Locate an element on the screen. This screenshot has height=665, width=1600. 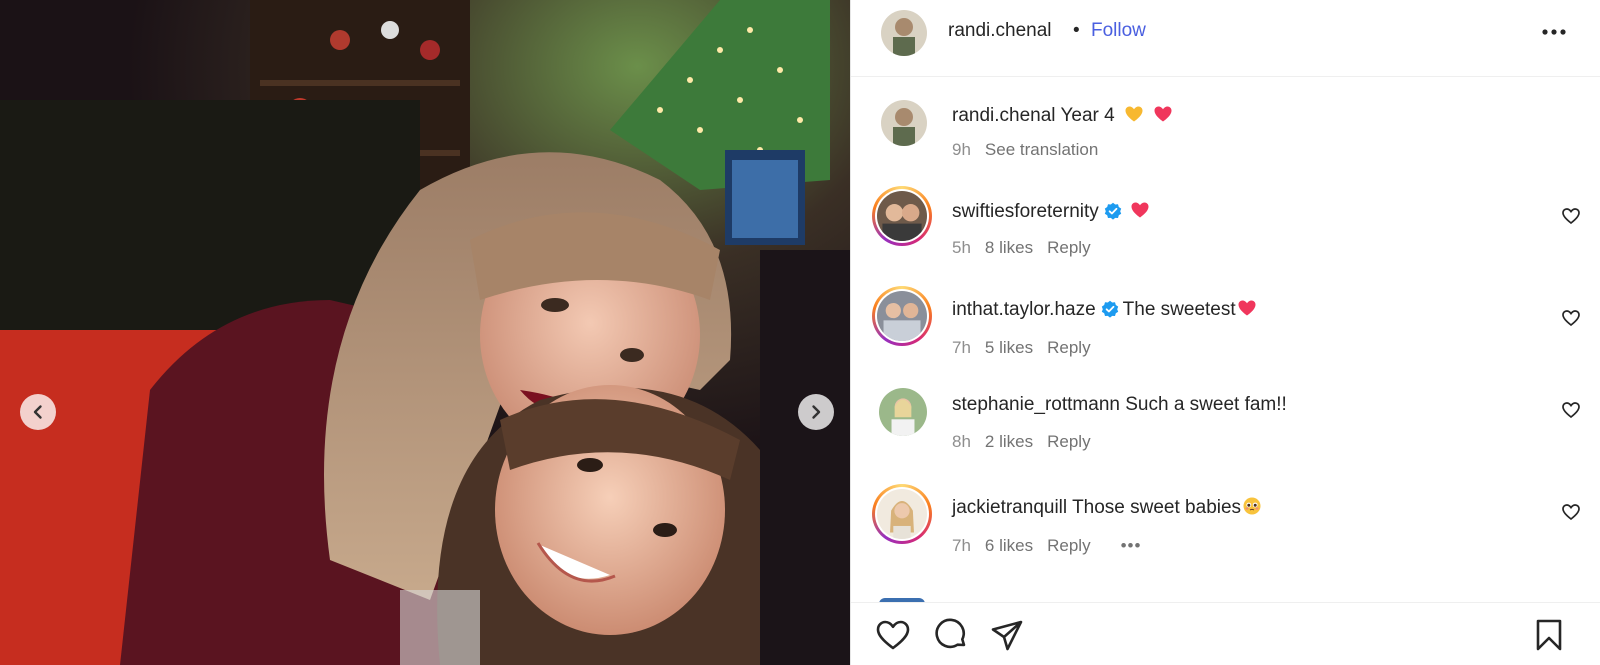
comment-username: inthat.taylor.haze is located at coordinates (1024, 309).